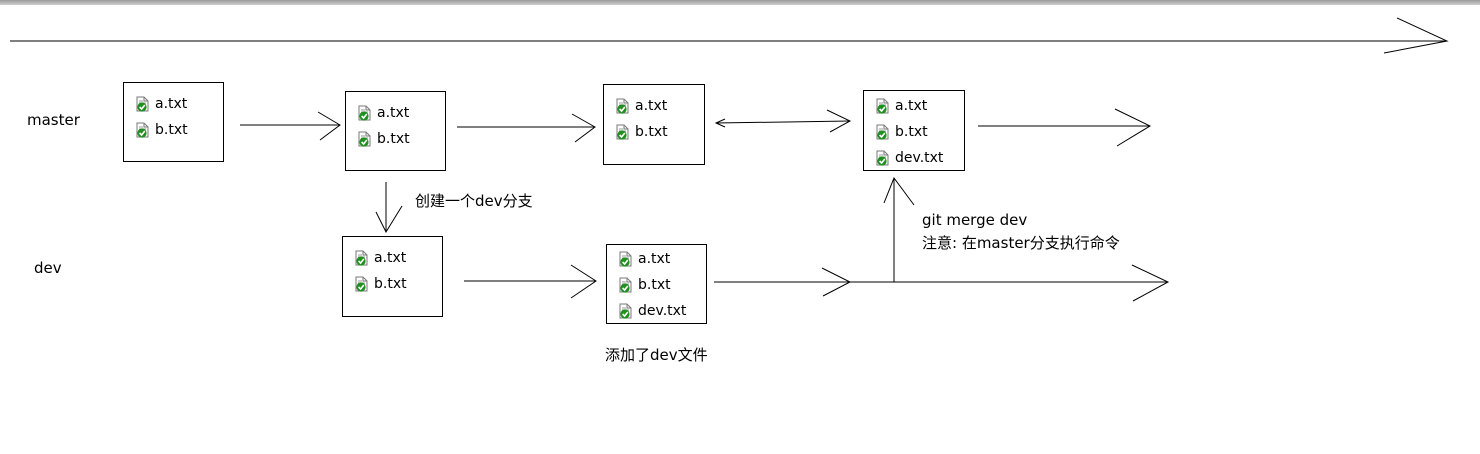 The width and height of the screenshot is (1480, 454). I want to click on annotation-added-file: 添加了dev文件, so click(656, 355).